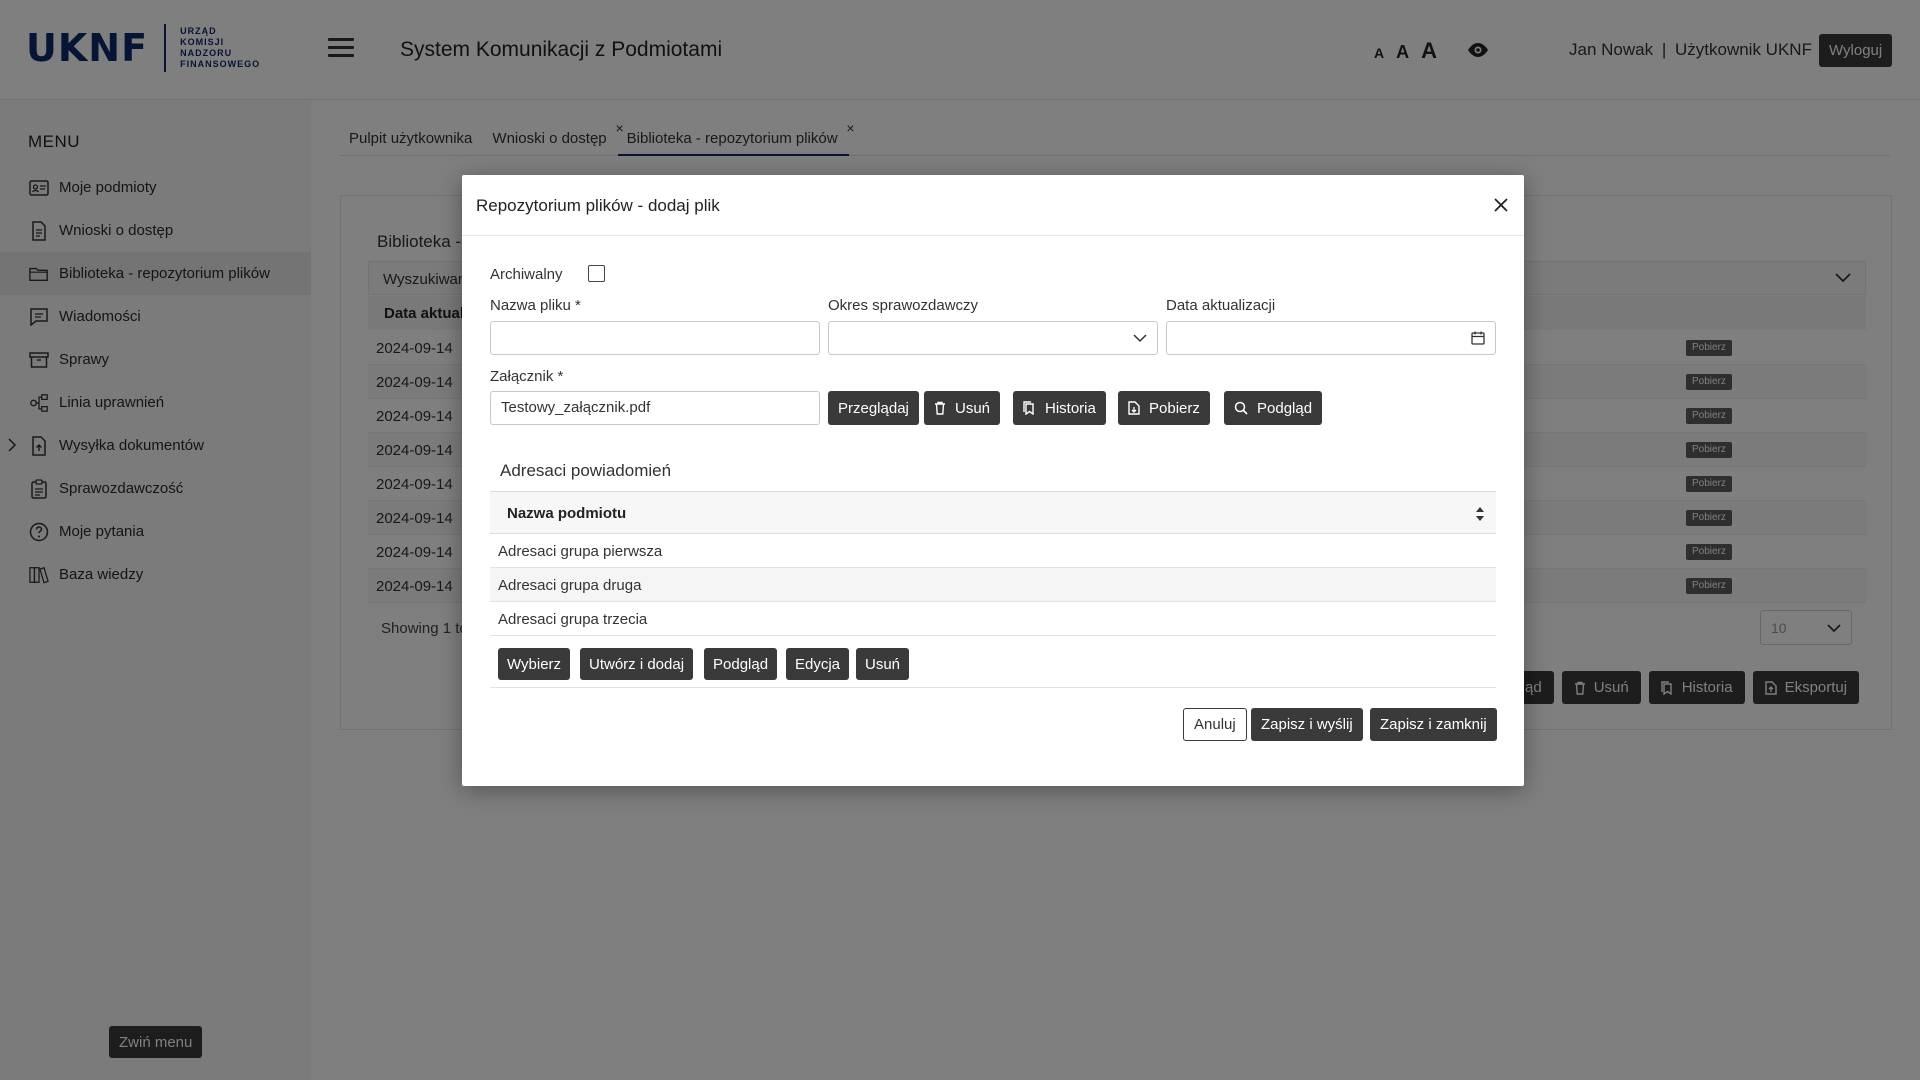 Image resolution: width=1920 pixels, height=1080 pixels. What do you see at coordinates (1307, 724) in the screenshot?
I see `save-send-button: Zapisz i wyślij` at bounding box center [1307, 724].